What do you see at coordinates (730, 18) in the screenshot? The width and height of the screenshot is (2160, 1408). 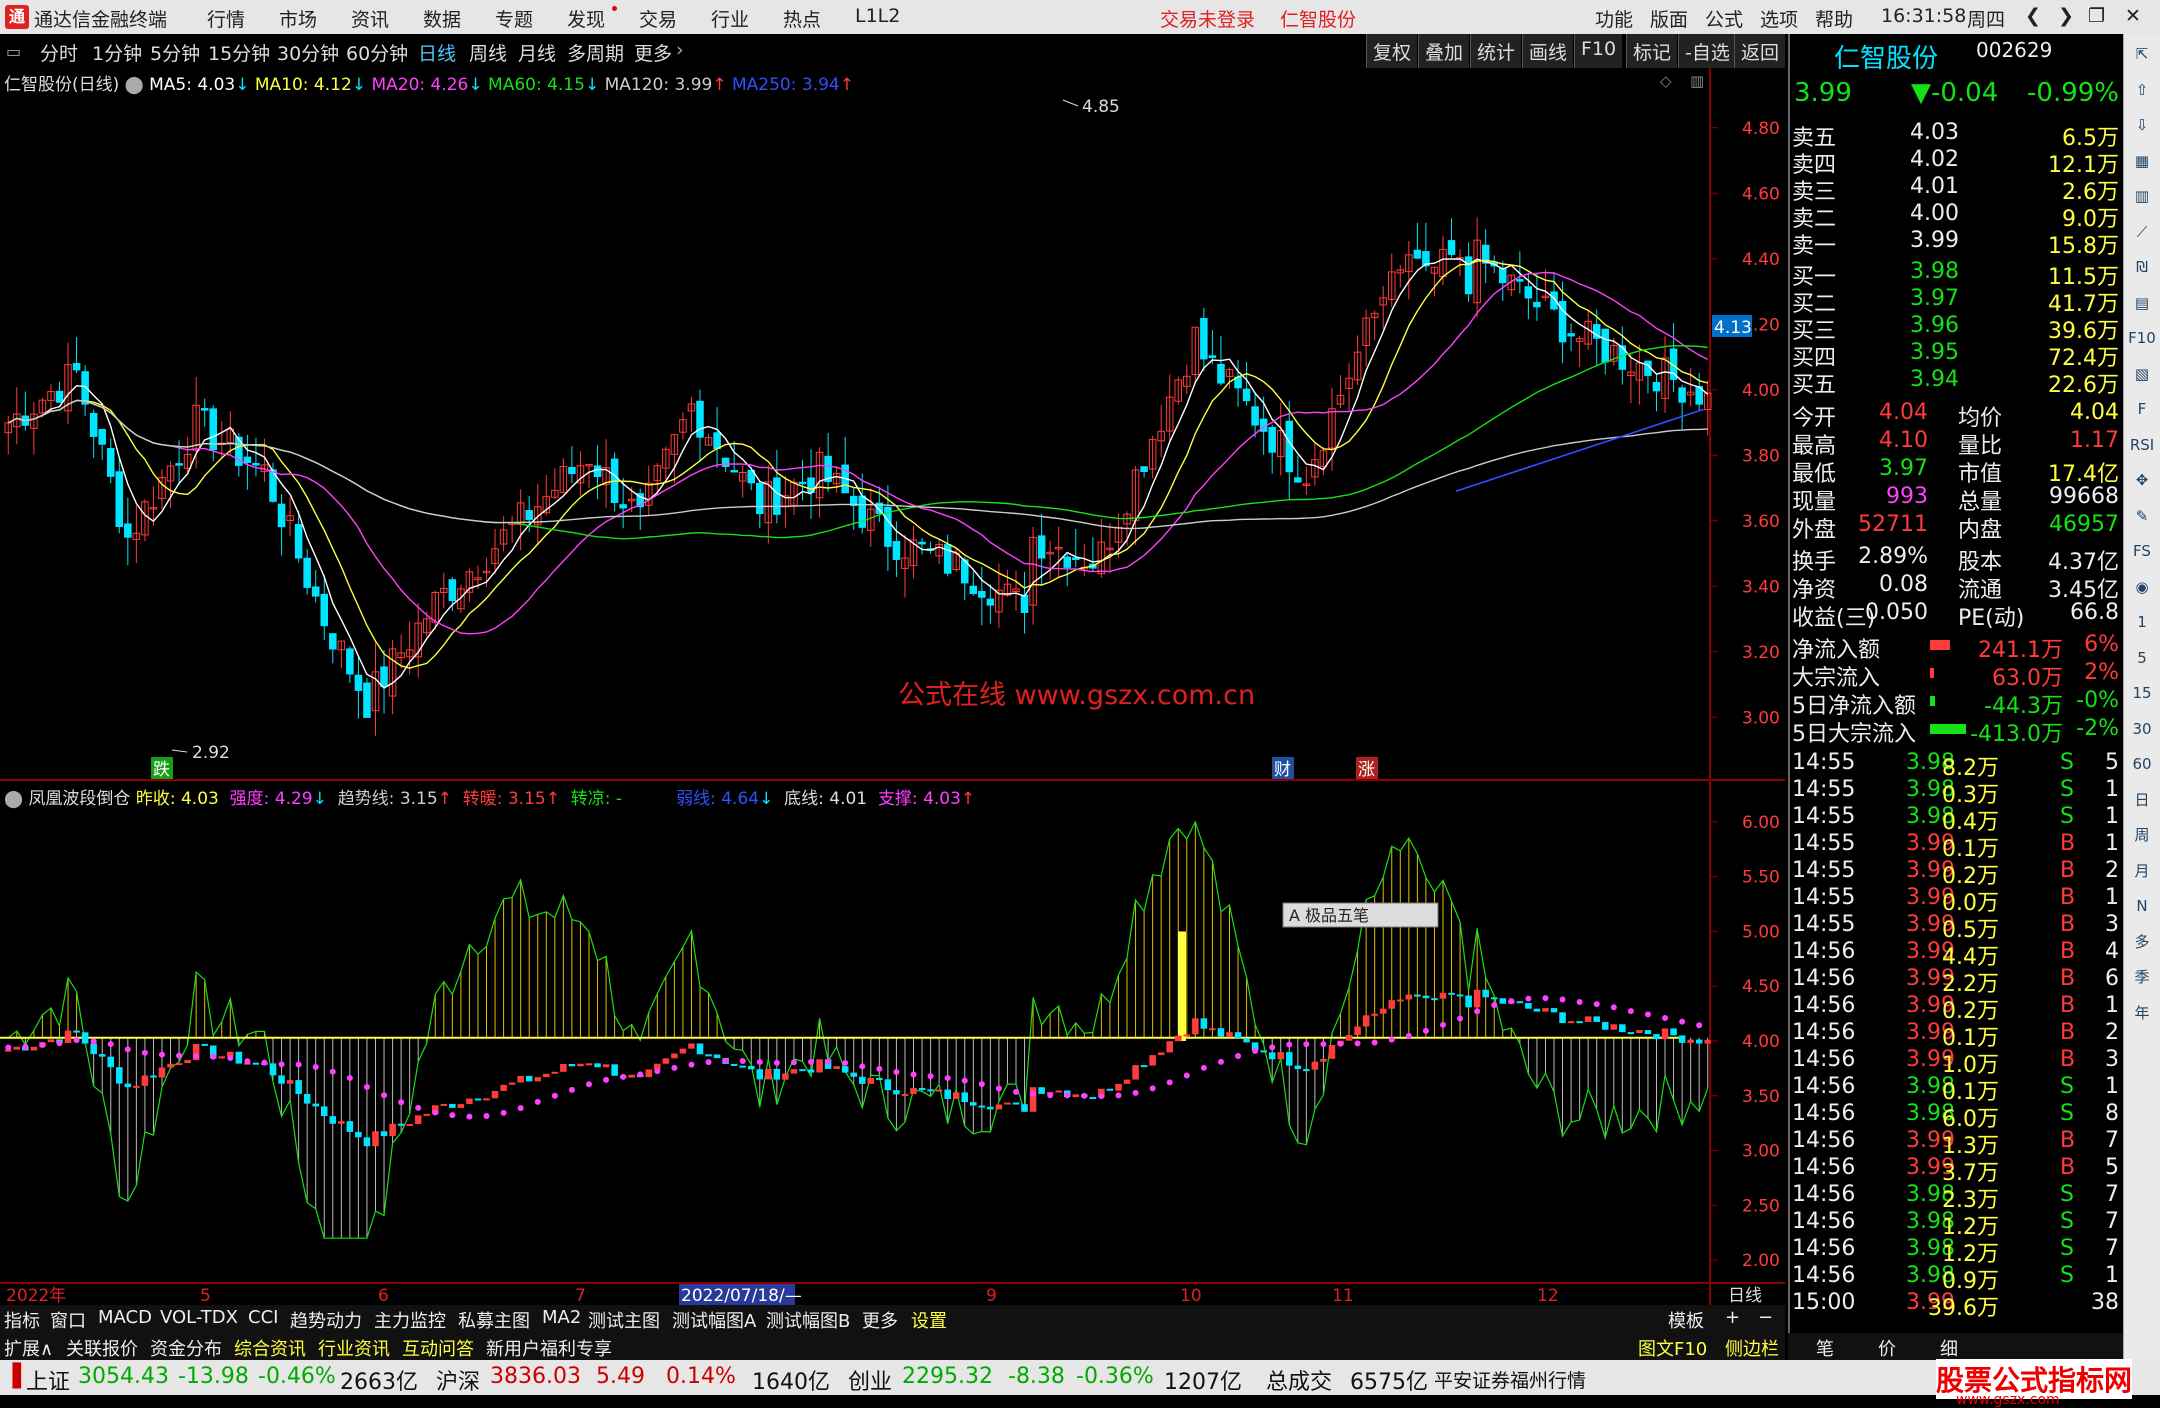 I see `menu-hangye: 行业` at bounding box center [730, 18].